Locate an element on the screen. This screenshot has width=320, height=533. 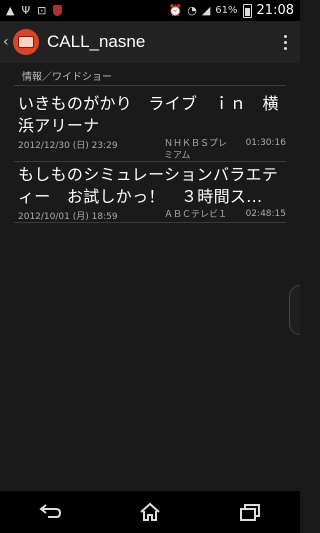
item-date: 2012/10/01 (月) 18:59 is located at coordinates (68, 217).